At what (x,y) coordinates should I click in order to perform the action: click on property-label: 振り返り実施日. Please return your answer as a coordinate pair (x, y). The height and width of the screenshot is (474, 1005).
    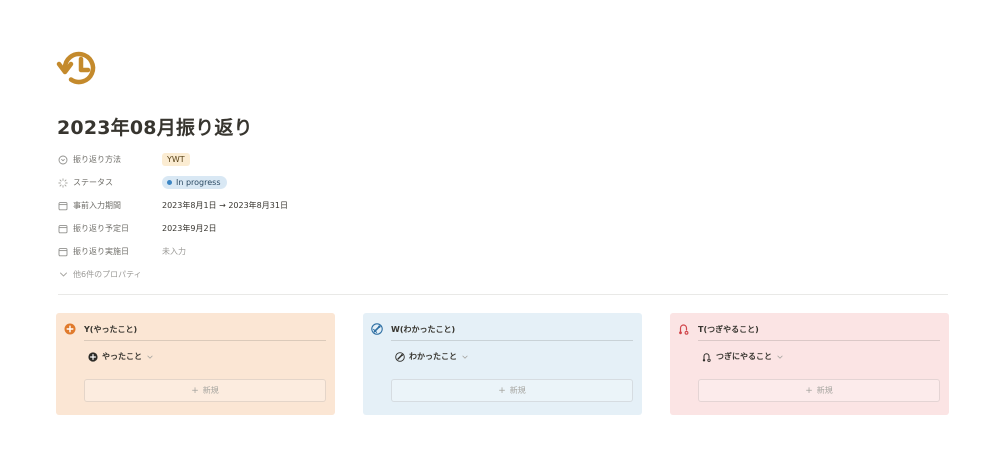
    Looking at the image, I should click on (101, 251).